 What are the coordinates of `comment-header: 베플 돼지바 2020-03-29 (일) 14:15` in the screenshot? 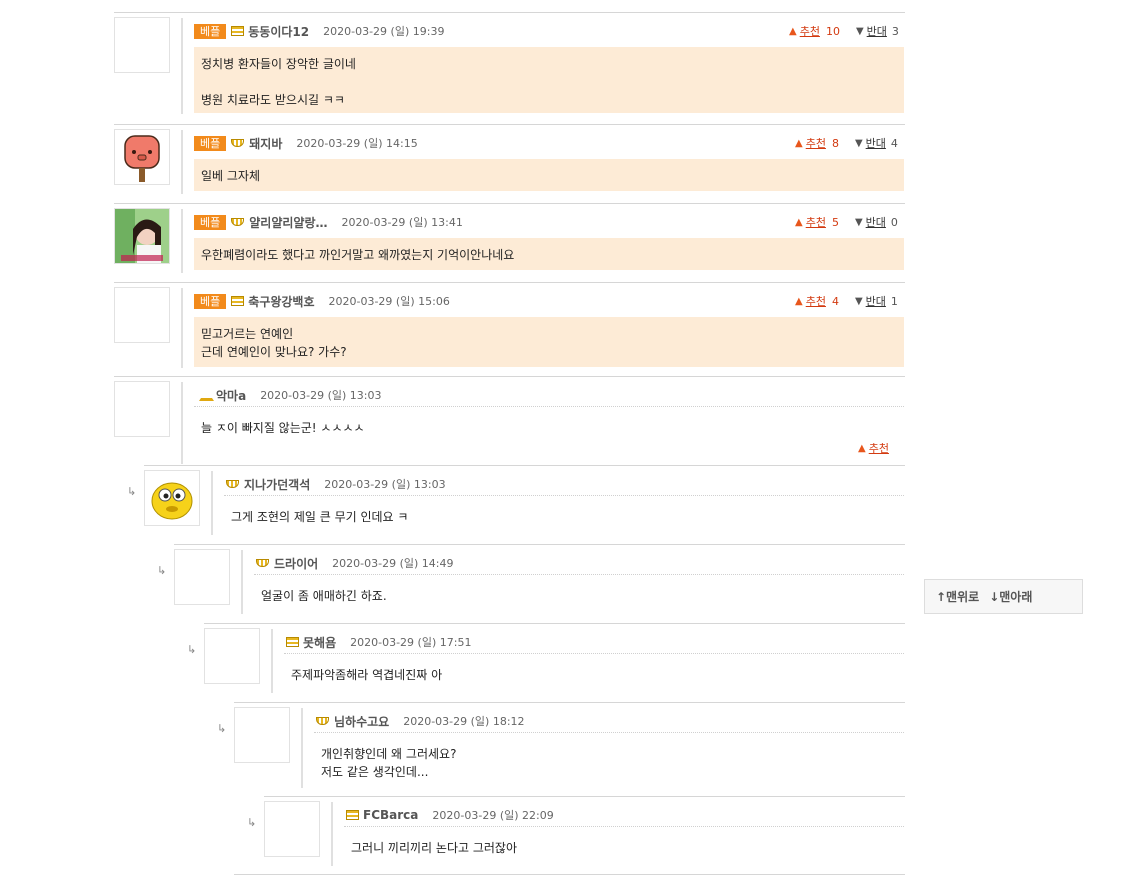 It's located at (306, 143).